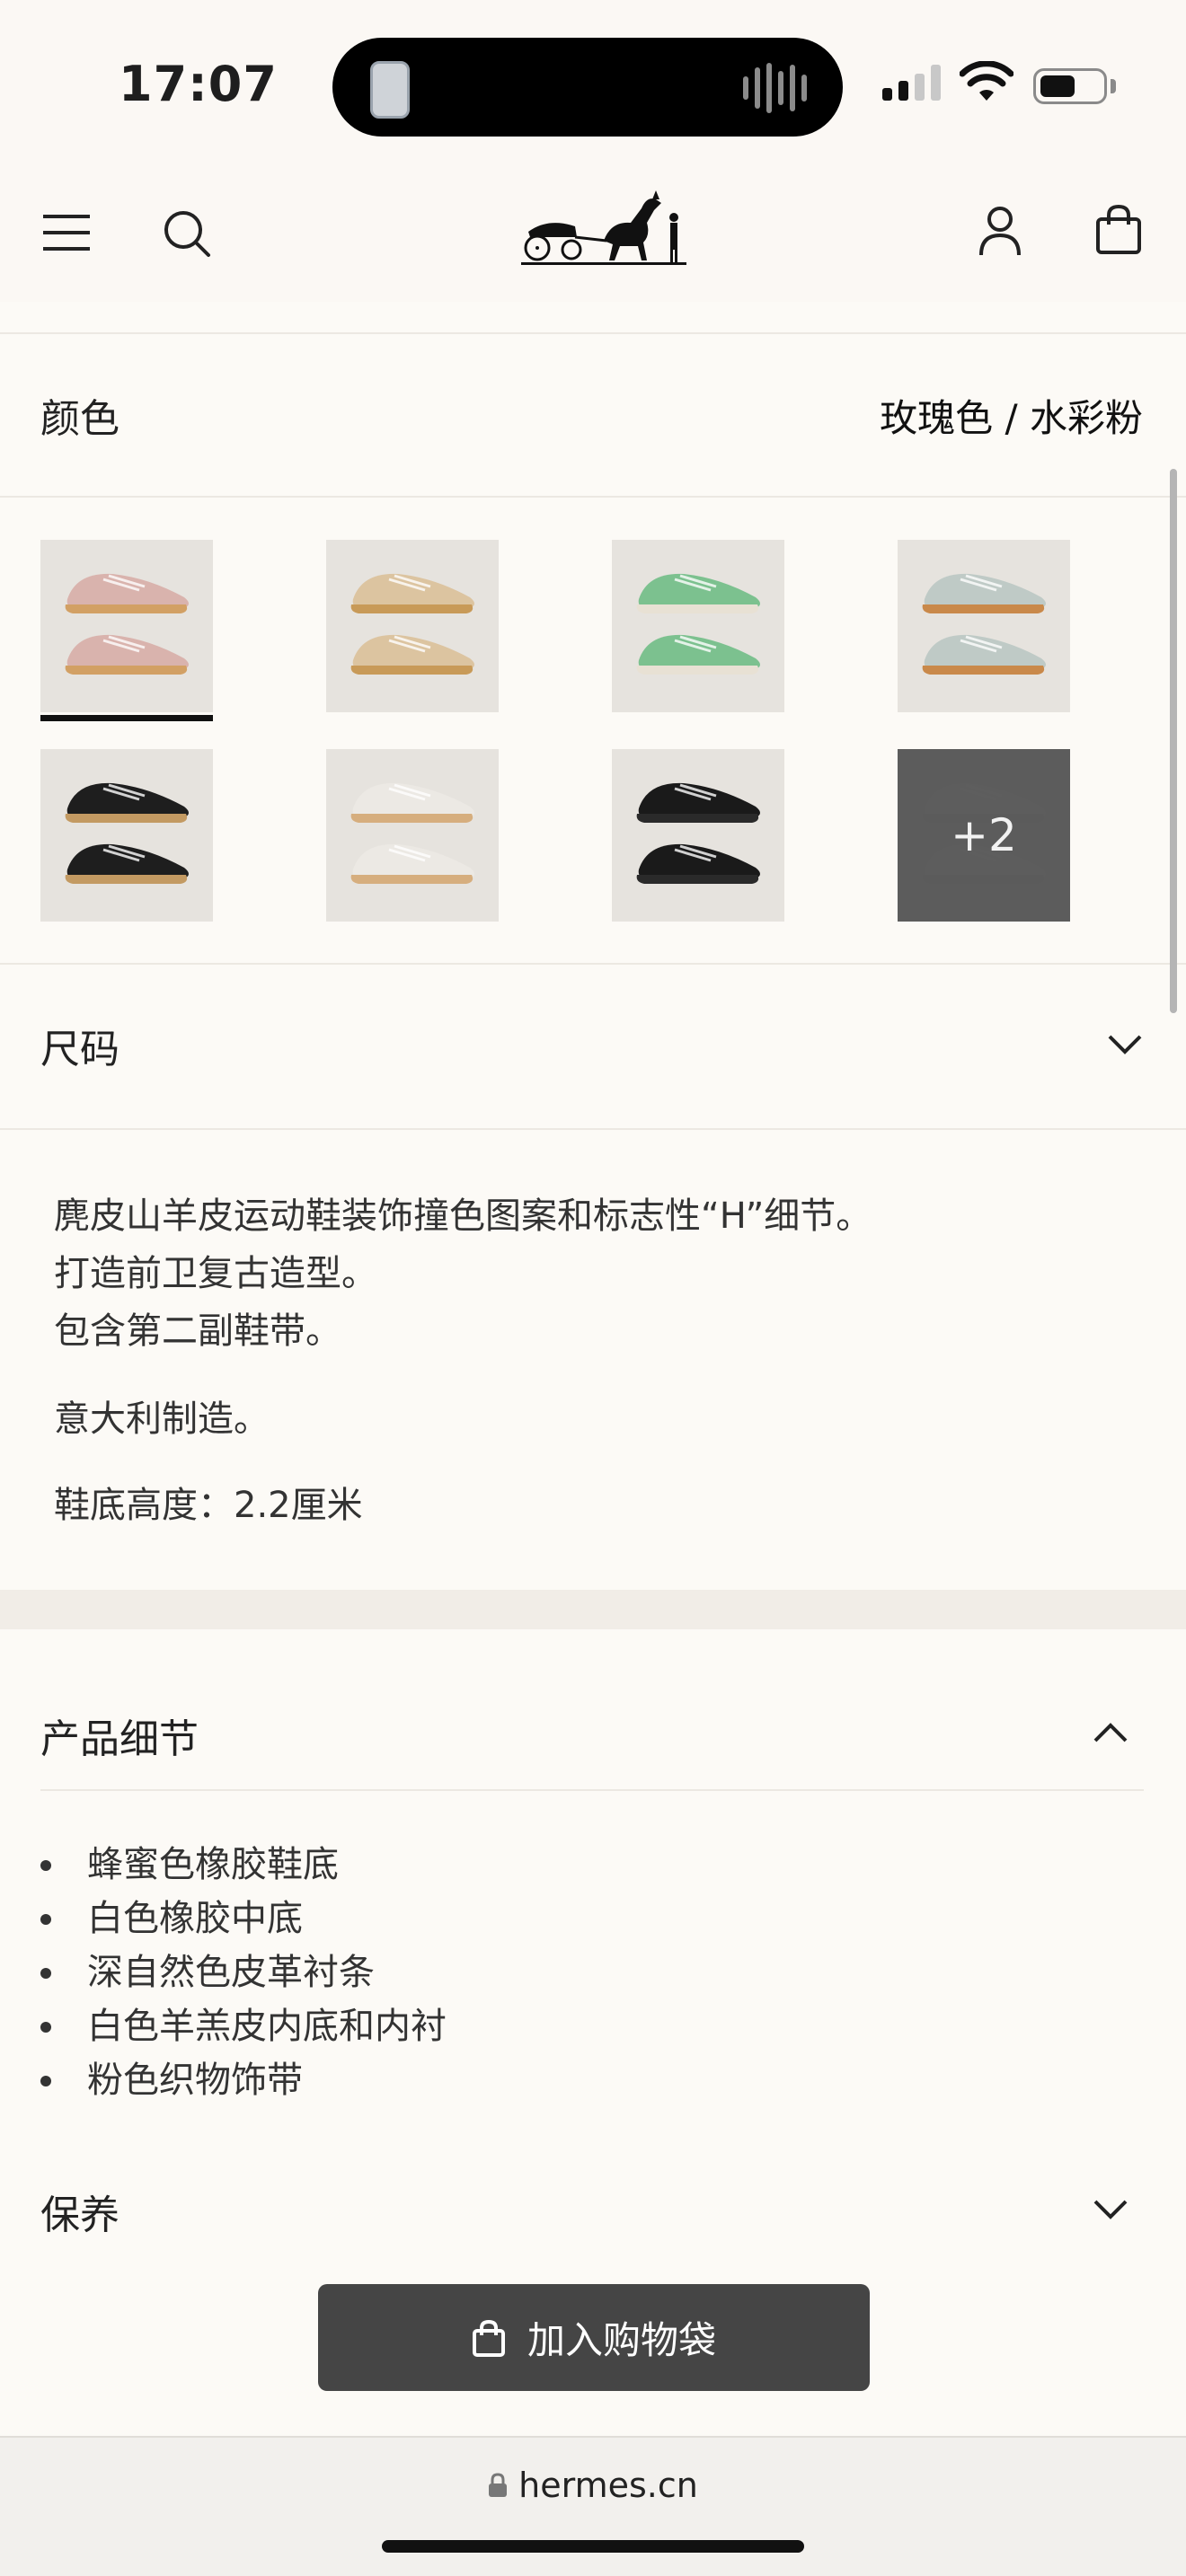 The height and width of the screenshot is (2576, 1186). I want to click on address-bar: hermes.cn, so click(593, 2485).